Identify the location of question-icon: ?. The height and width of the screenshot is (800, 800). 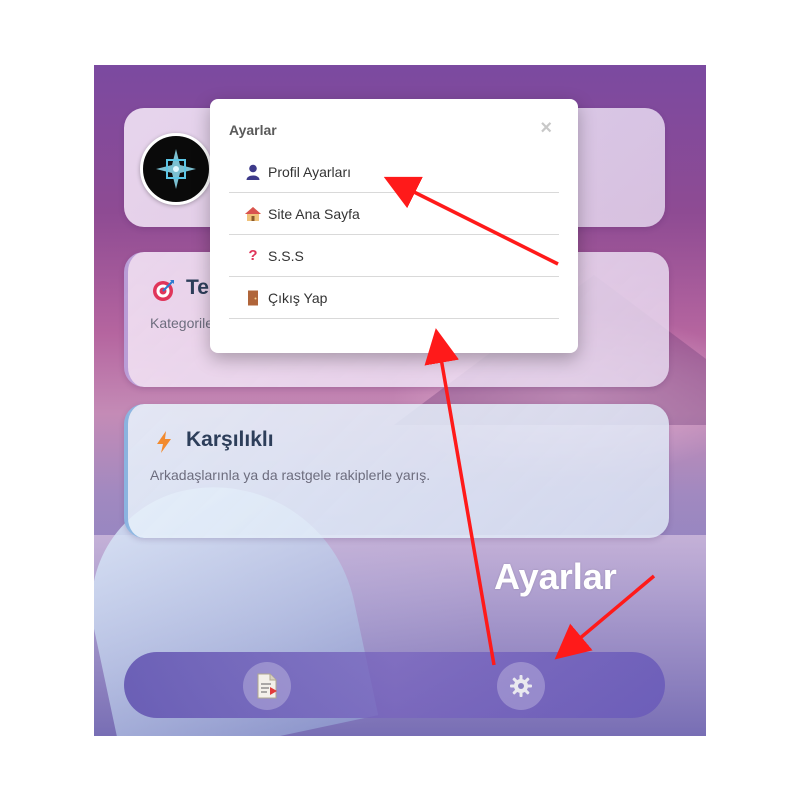
(253, 255).